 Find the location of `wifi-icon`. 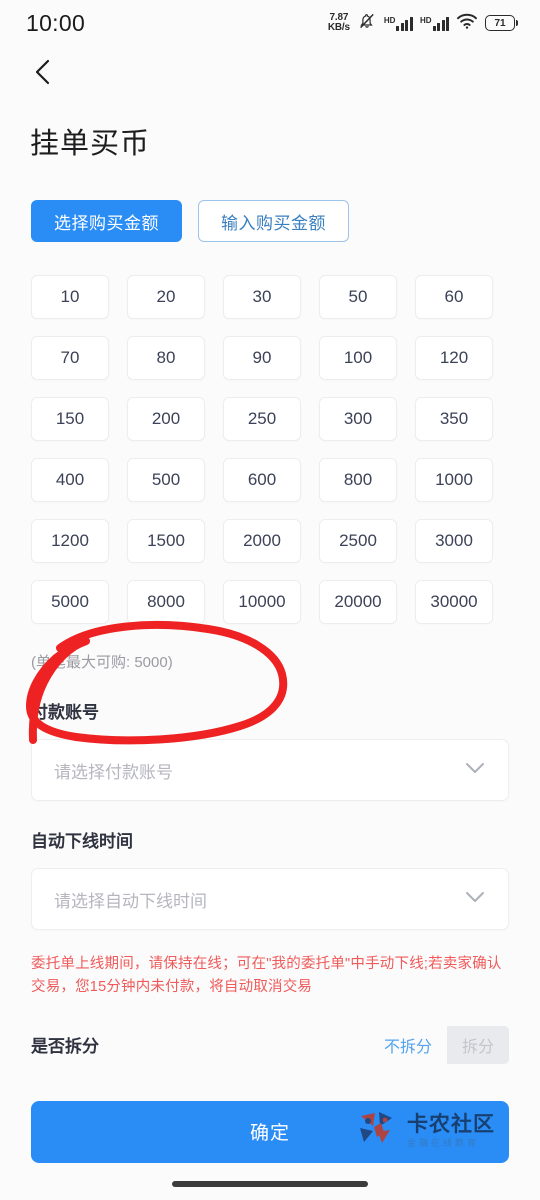

wifi-icon is located at coordinates (467, 23).